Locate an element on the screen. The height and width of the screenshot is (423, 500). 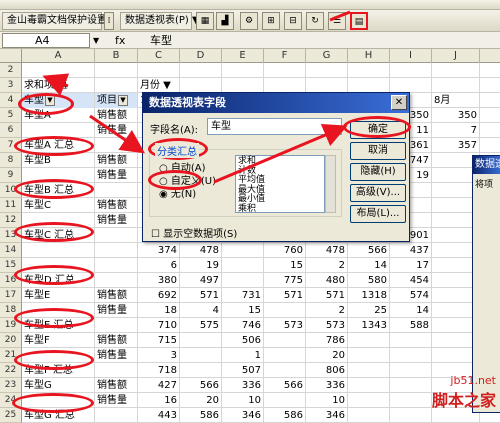
cell: 574 is located at coordinates (411, 295).